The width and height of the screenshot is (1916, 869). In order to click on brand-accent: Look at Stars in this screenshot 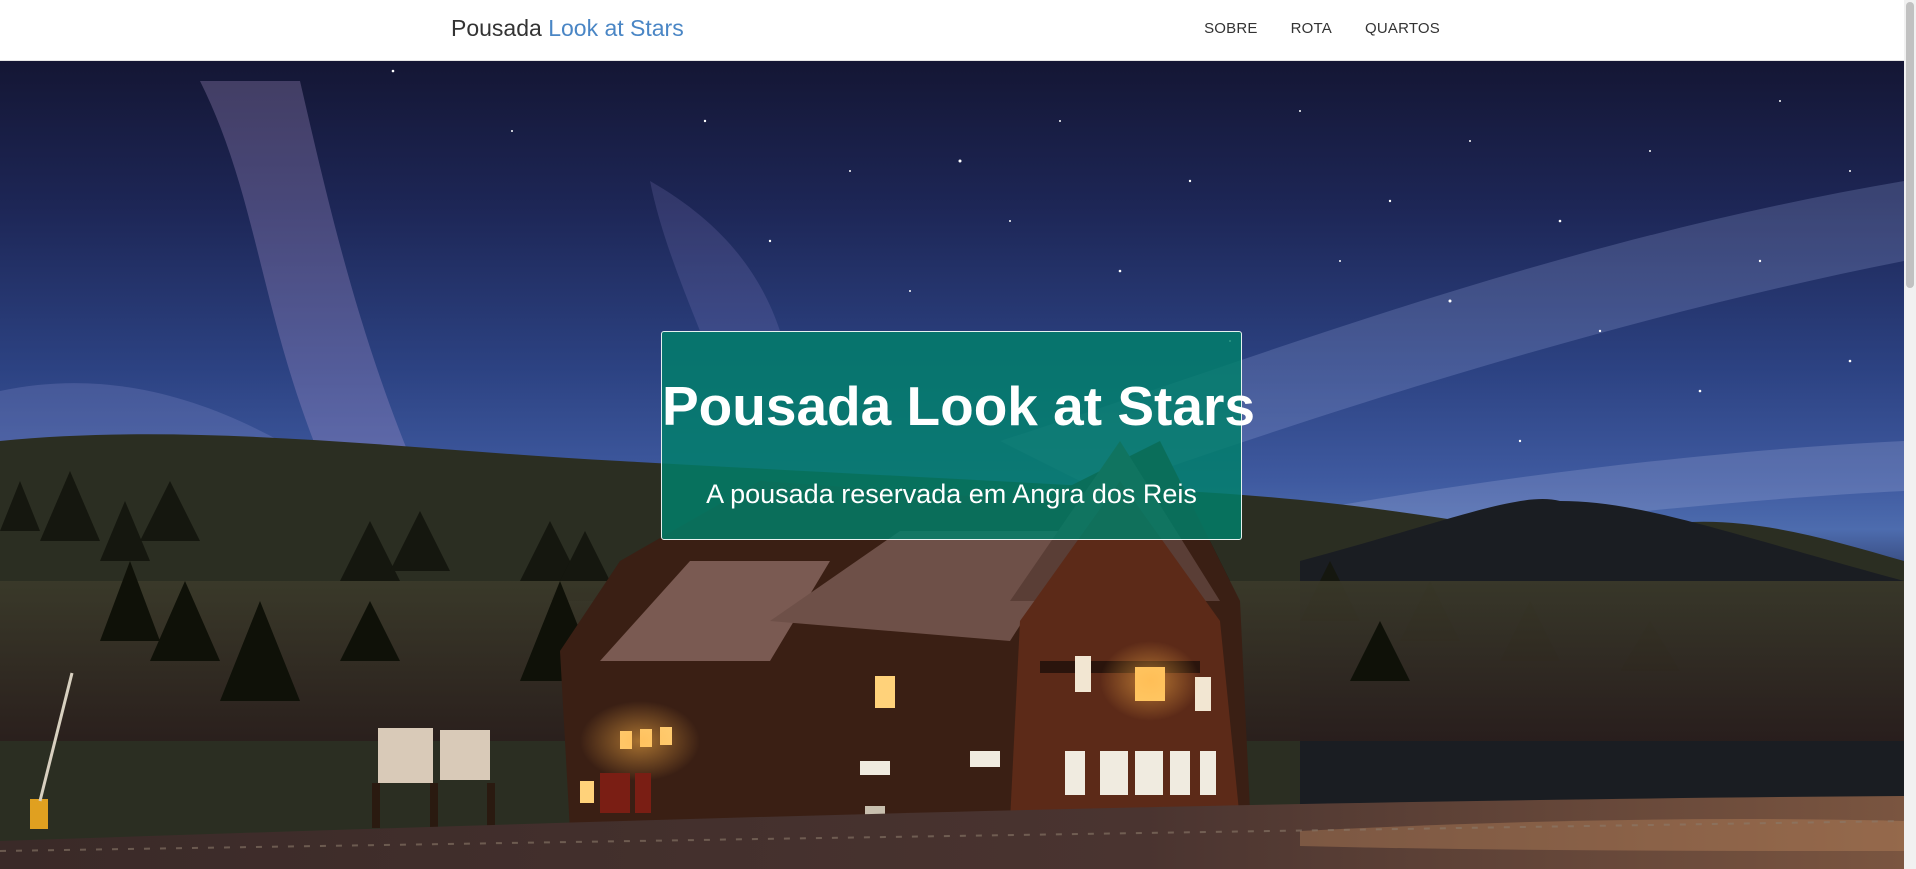, I will do `click(616, 28)`.